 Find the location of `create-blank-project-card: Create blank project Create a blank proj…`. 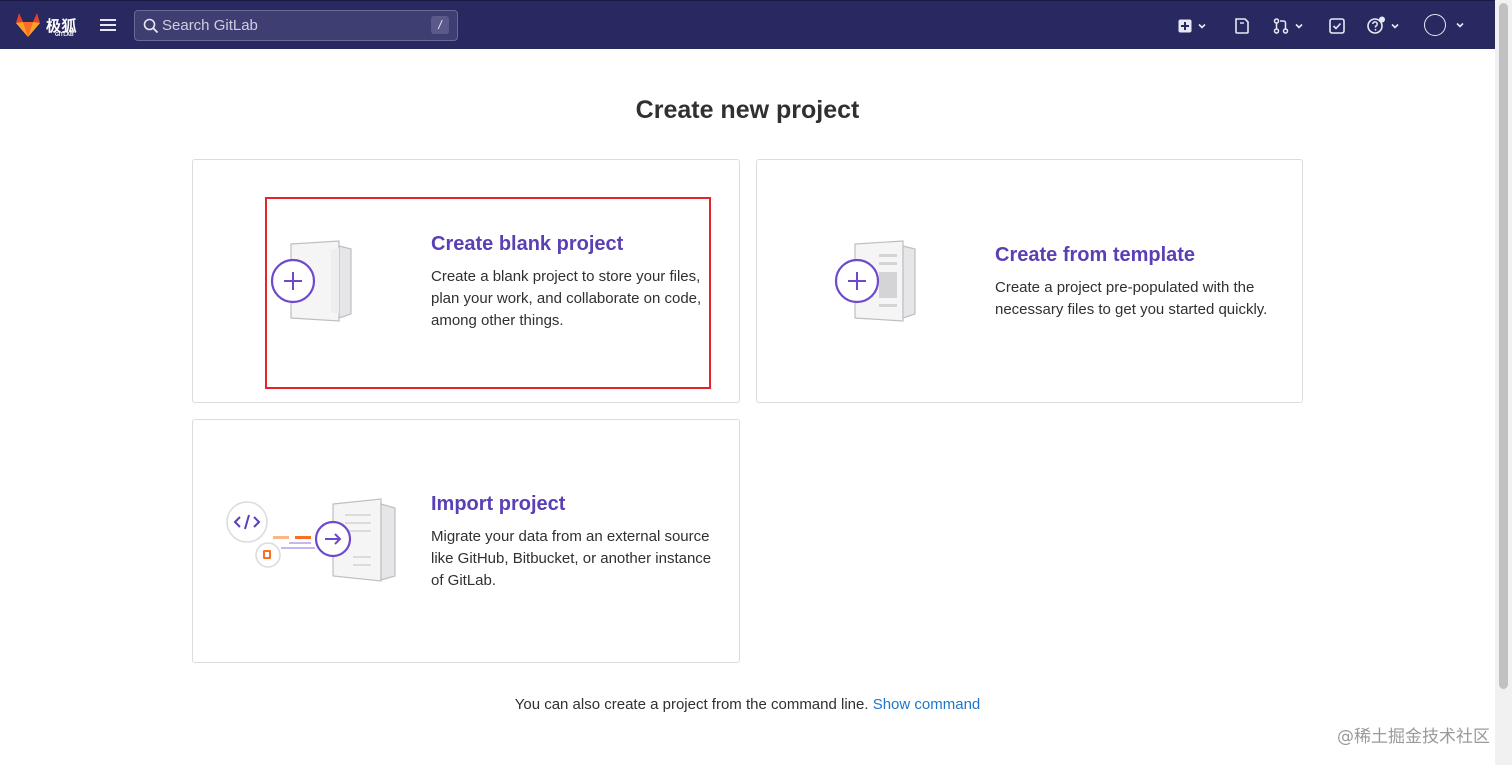

create-blank-project-card: Create blank project Create a blank proj… is located at coordinates (466, 281).